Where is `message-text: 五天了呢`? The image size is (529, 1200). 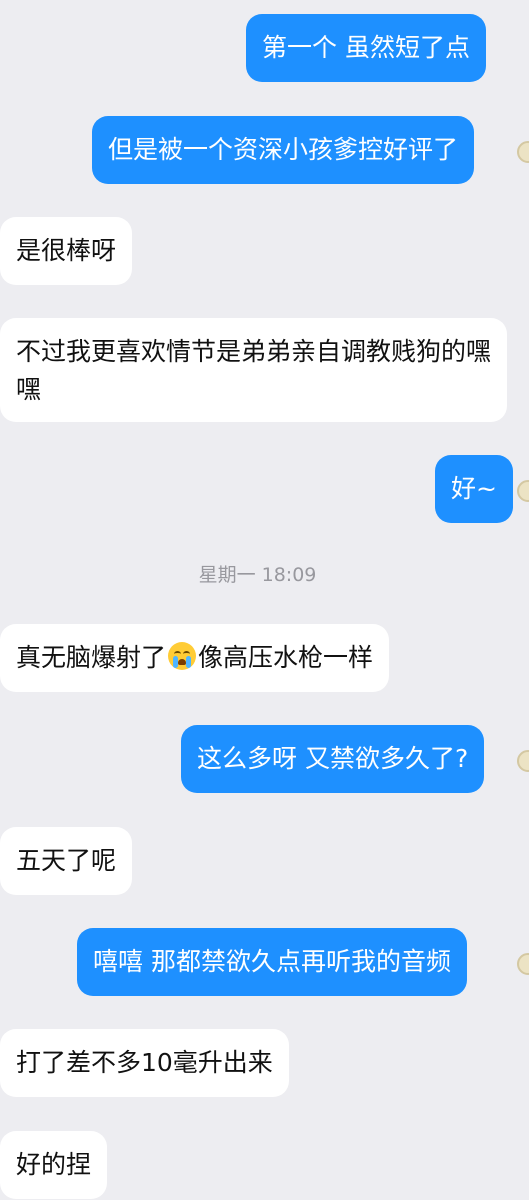
message-text: 五天了呢 is located at coordinates (66, 860).